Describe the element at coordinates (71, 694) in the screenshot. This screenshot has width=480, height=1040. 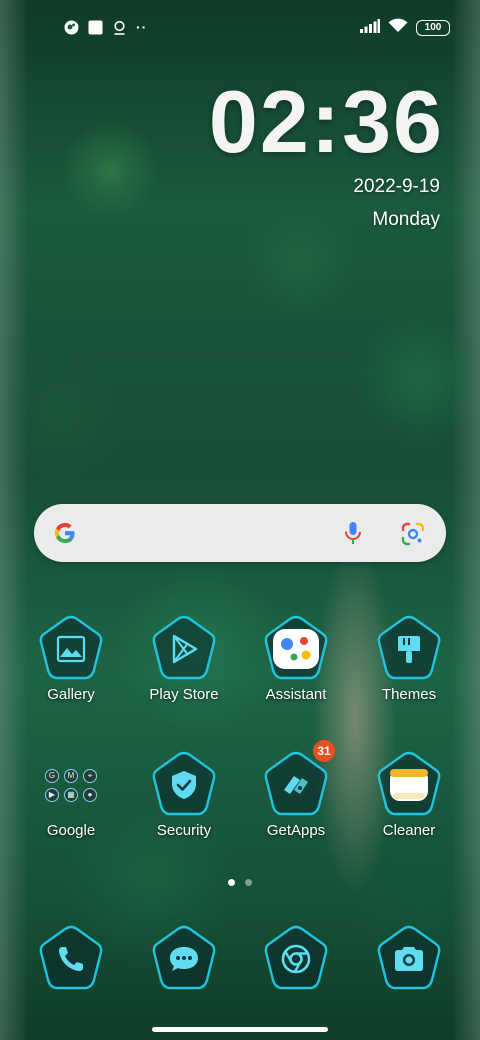
I see `app-label: Gallery` at that location.